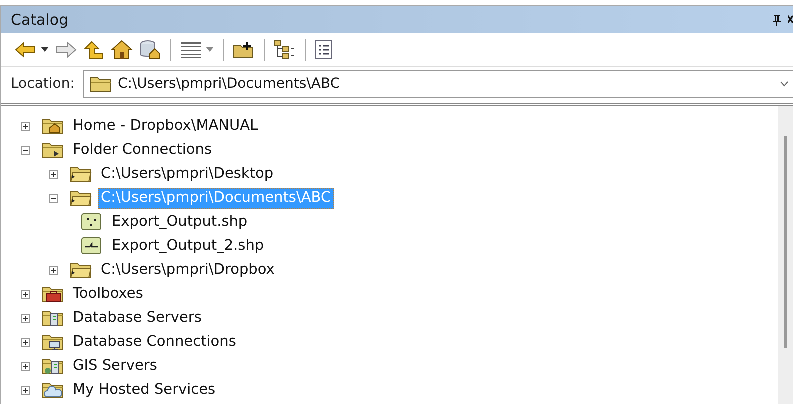 The width and height of the screenshot is (793, 404). What do you see at coordinates (324, 50) in the screenshot?
I see `list-icon` at bounding box center [324, 50].